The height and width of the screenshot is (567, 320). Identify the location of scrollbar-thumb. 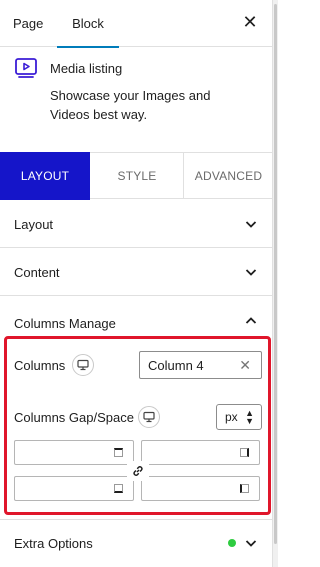
(275, 274).